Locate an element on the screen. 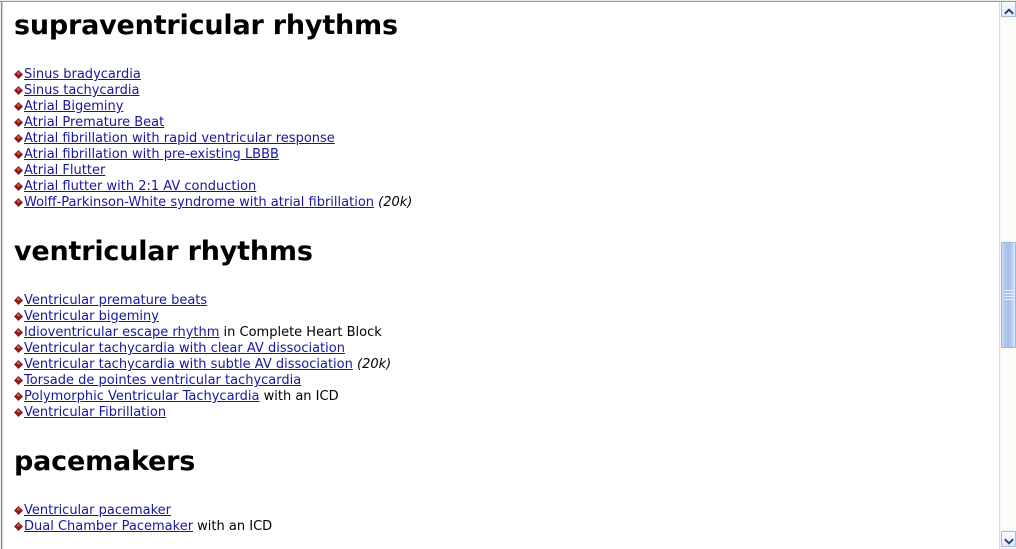 Image resolution: width=1016 pixels, height=549 pixels. chevron-up-icon is located at coordinates (1008, 9).